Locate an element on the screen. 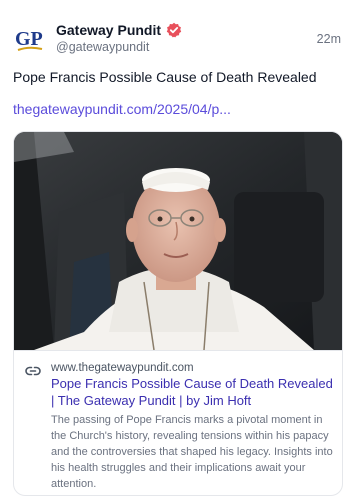 The height and width of the screenshot is (500, 355). author-name-row: Gateway Pundit is located at coordinates (119, 30).